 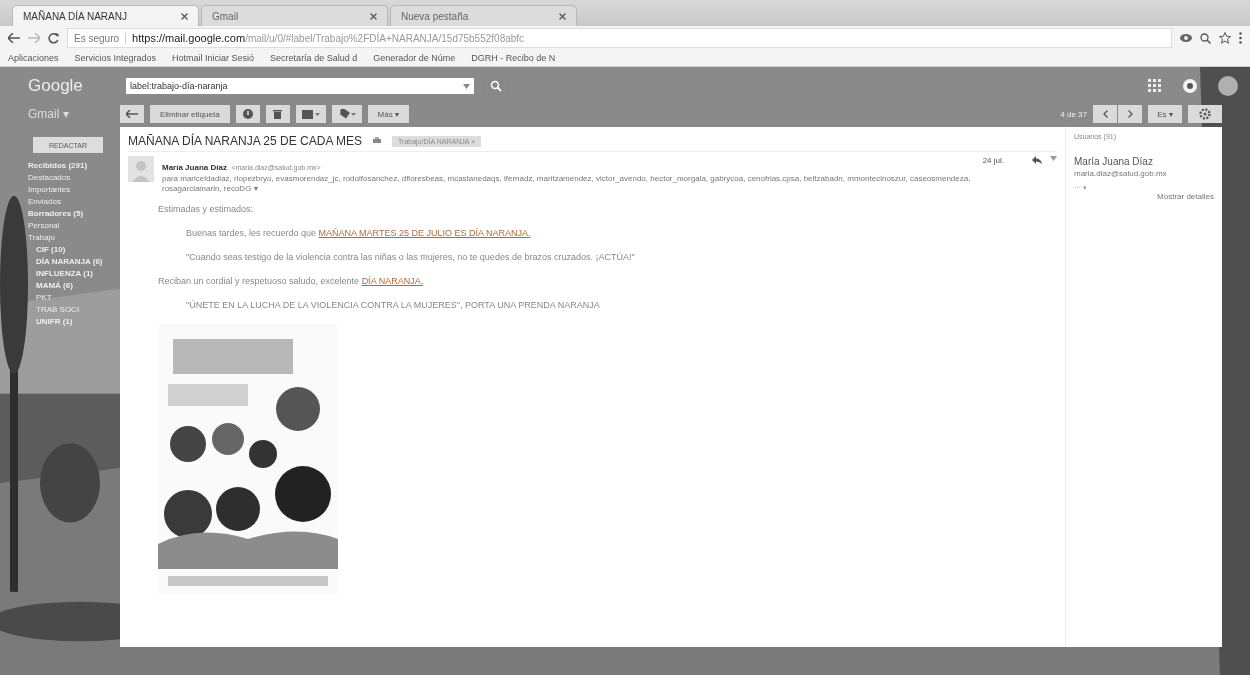 What do you see at coordinates (294, 15) in the screenshot?
I see `browser-tab: Gmail` at bounding box center [294, 15].